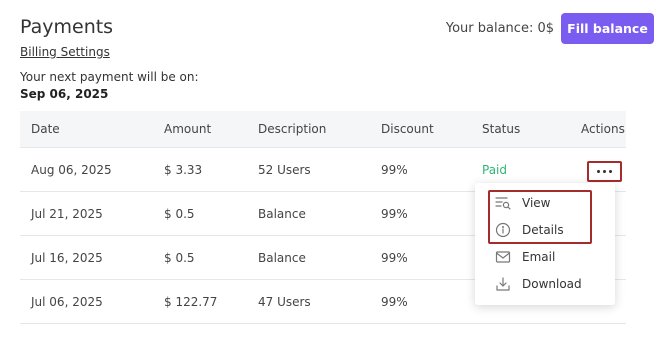  What do you see at coordinates (183, 169) in the screenshot?
I see `cell-amount: $ 3.33` at bounding box center [183, 169].